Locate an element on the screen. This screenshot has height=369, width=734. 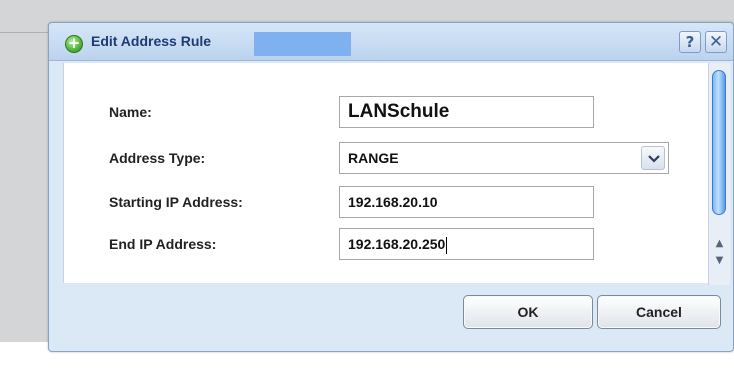
chevron-down-icon is located at coordinates (653, 158).